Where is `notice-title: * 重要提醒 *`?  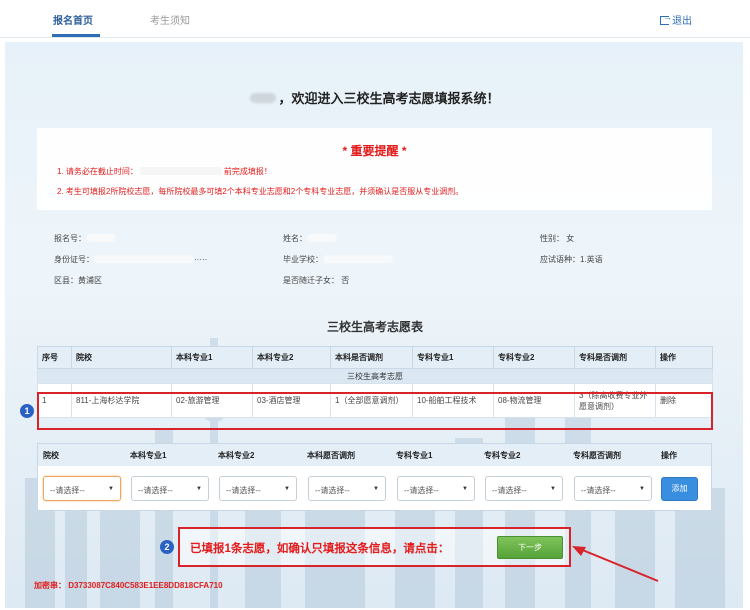
notice-title: * 重要提醒 * is located at coordinates (374, 151).